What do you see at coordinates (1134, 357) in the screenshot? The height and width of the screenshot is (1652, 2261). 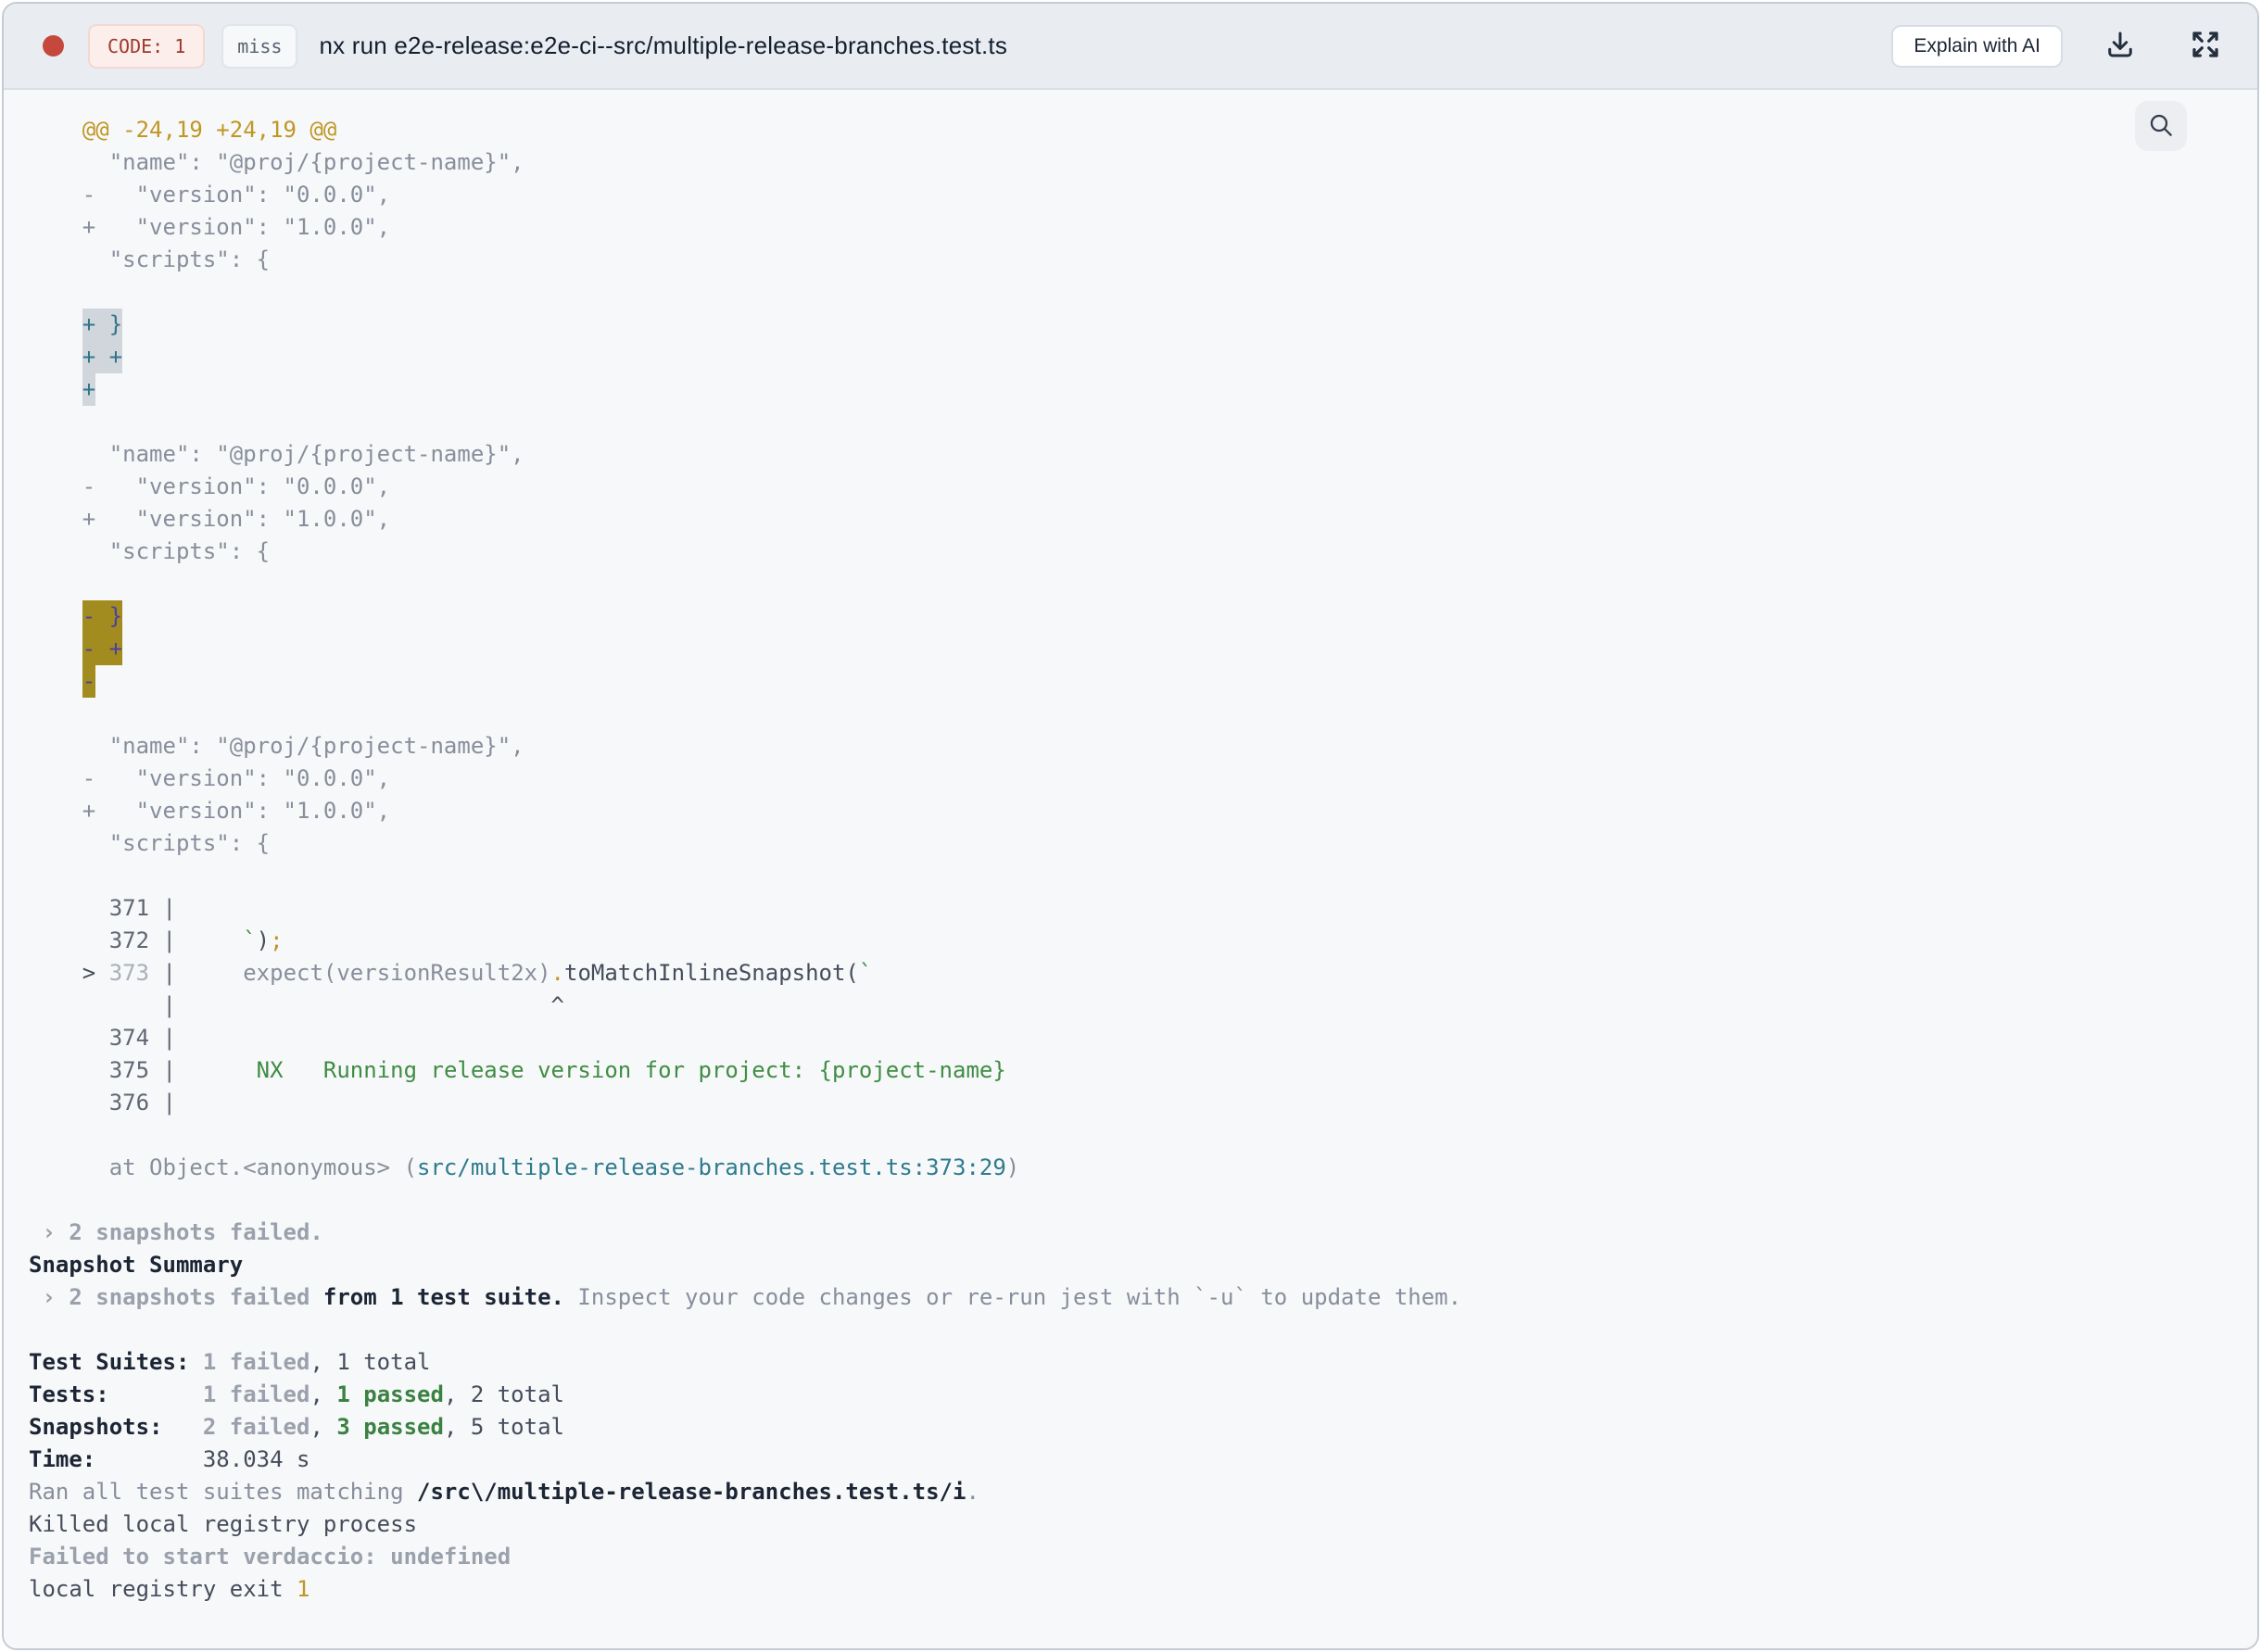 I see `terminal-line: + +` at bounding box center [1134, 357].